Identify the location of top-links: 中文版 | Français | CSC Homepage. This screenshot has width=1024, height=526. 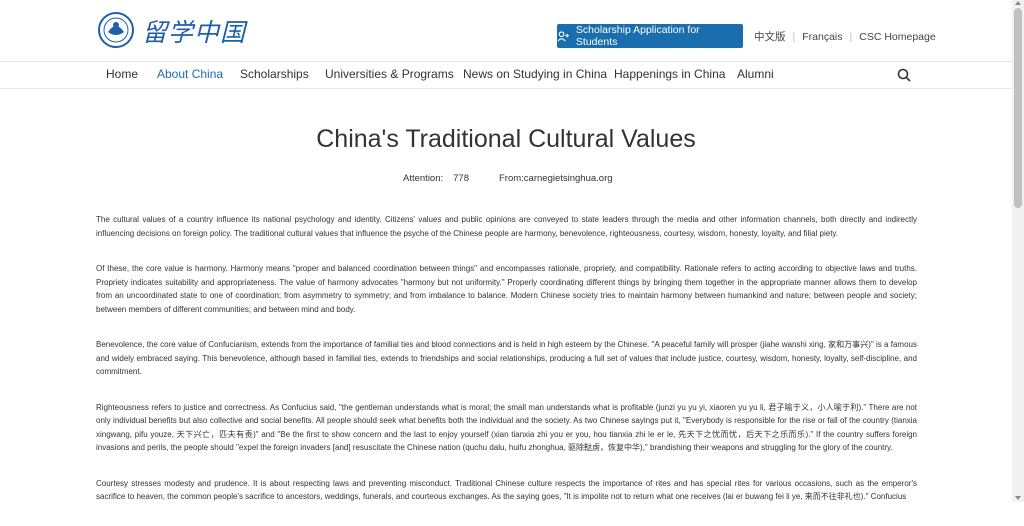
(845, 36).